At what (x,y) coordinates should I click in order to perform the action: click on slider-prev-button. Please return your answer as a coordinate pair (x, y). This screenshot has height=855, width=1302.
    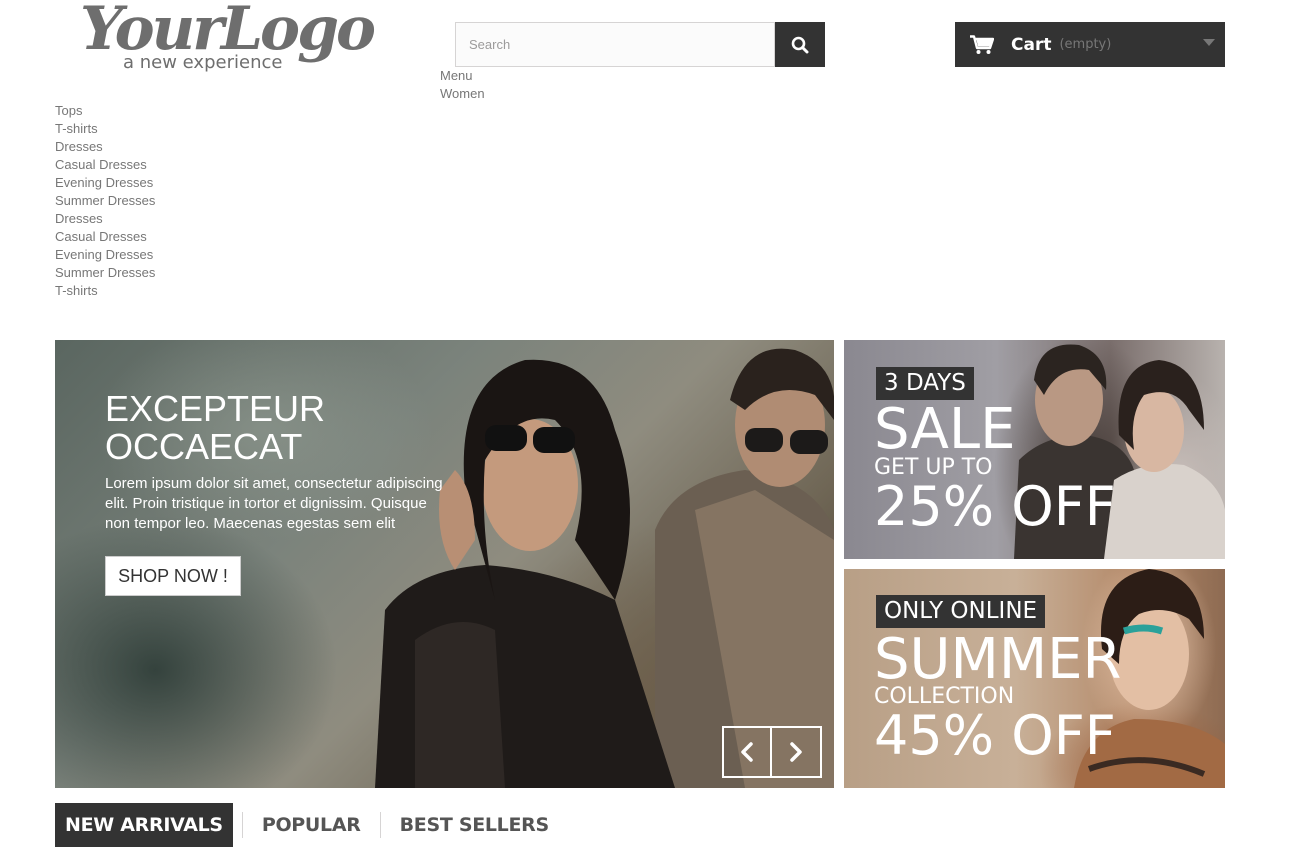
    Looking at the image, I should click on (747, 752).